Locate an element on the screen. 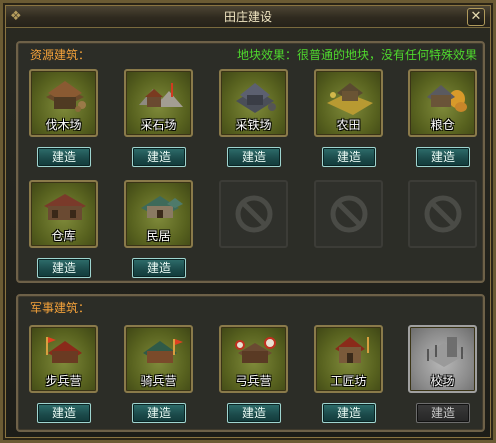  building-tile: 采铁场 is located at coordinates (253, 103).